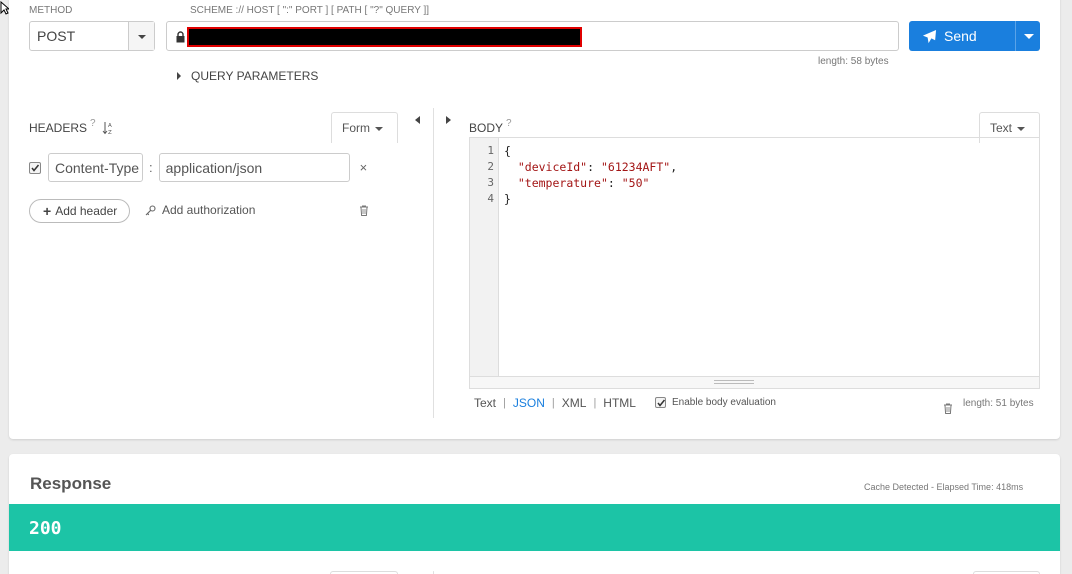 Image resolution: width=1072 pixels, height=574 pixels. I want to click on add-header-button: + Add header, so click(79, 211).